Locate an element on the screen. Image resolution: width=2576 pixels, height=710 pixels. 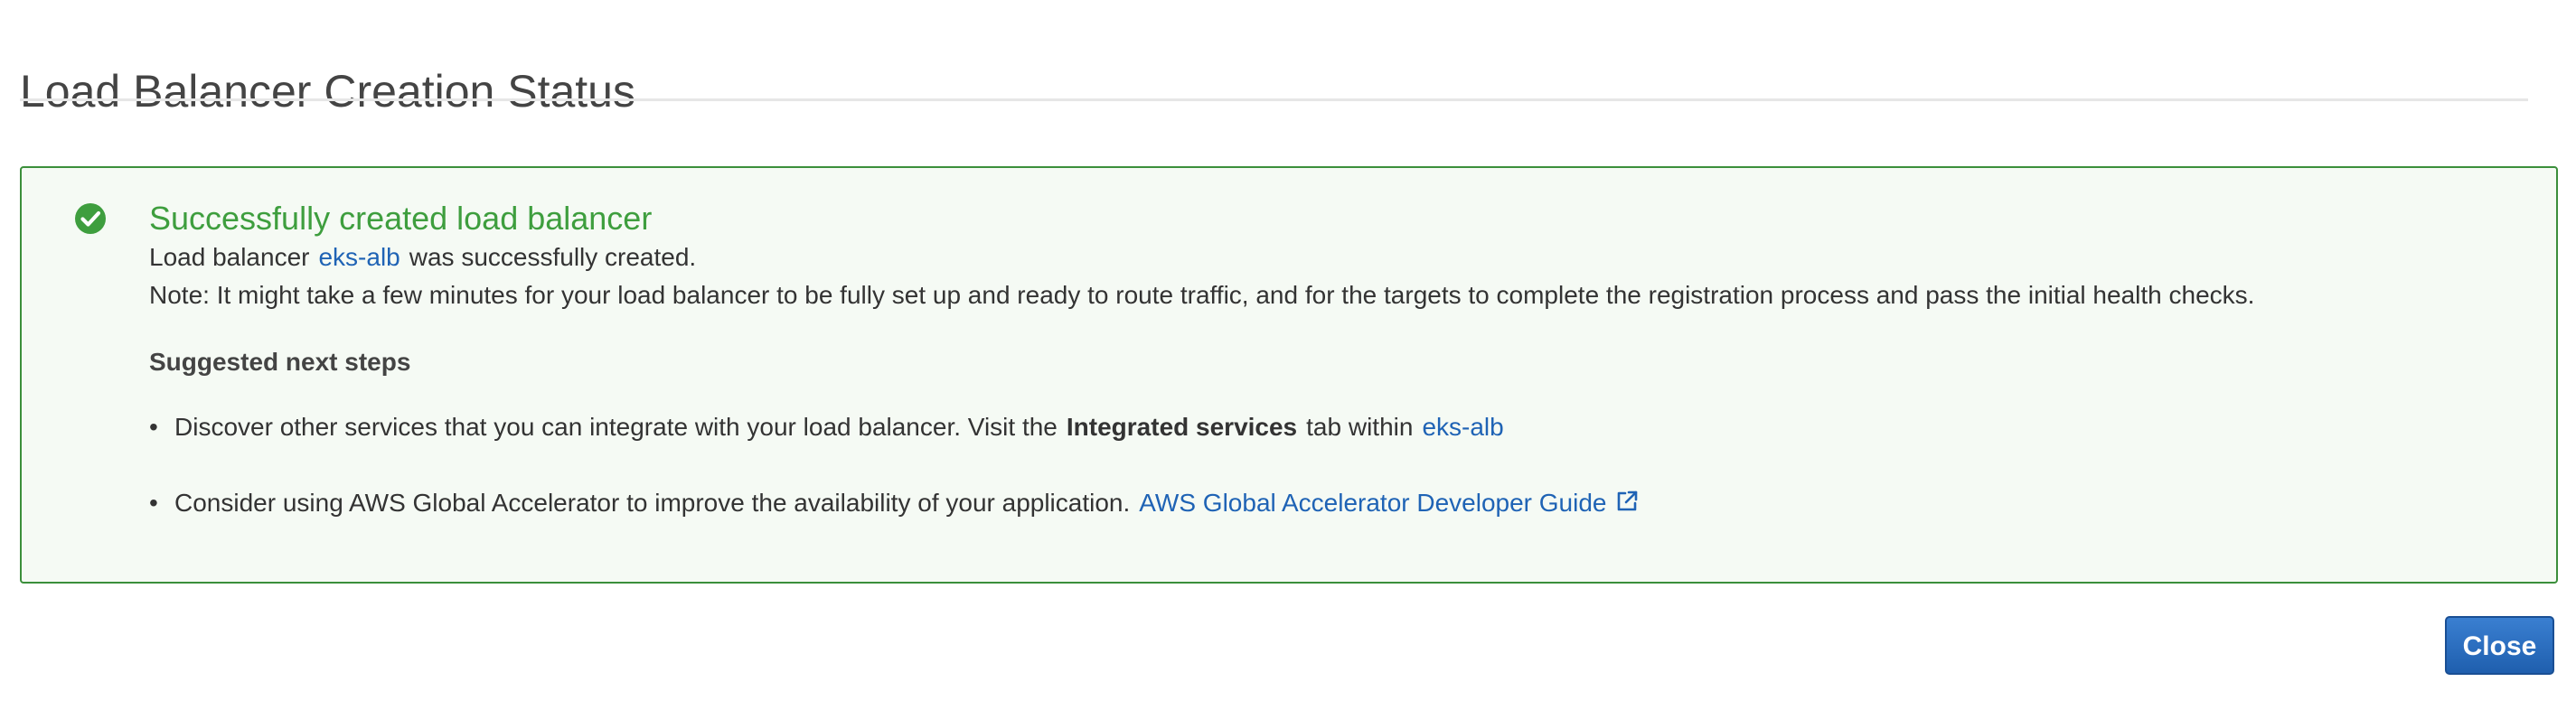
external-link-icon is located at coordinates (1627, 501).